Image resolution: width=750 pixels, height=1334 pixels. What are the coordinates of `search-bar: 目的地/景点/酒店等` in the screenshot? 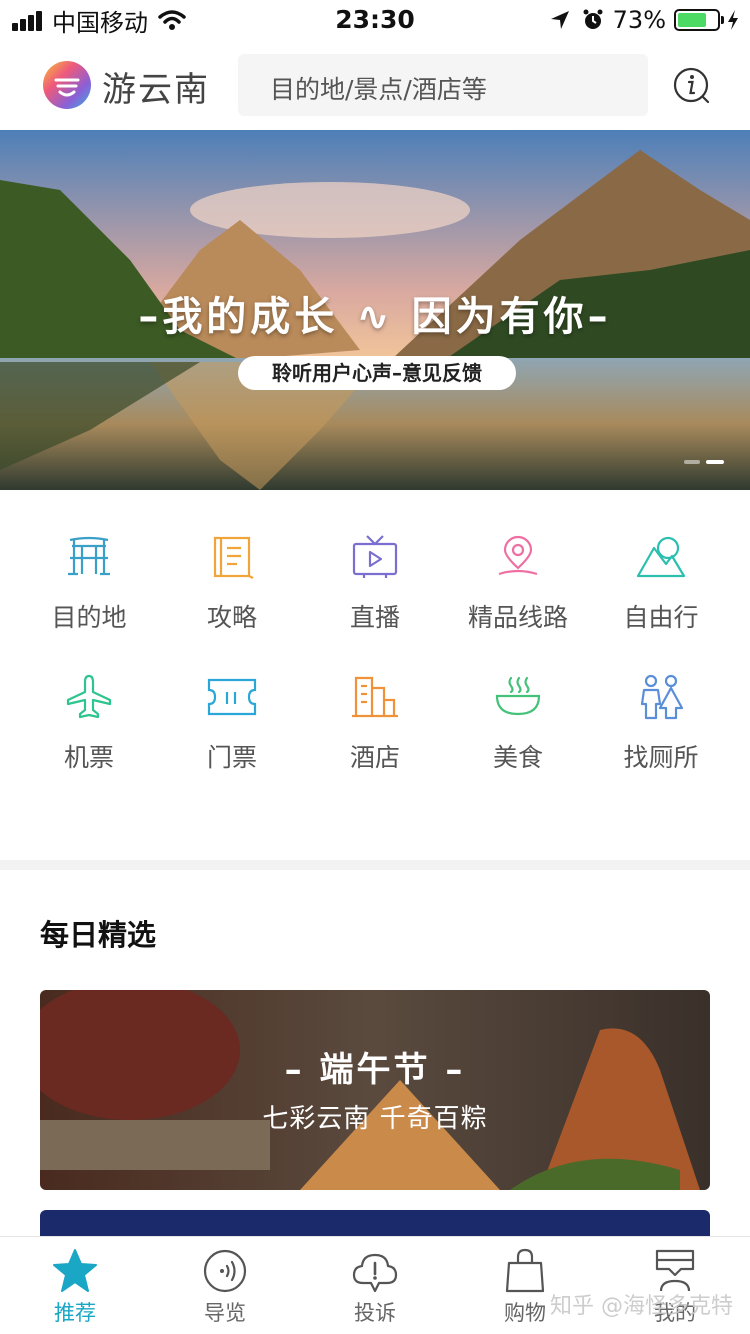 It's located at (443, 85).